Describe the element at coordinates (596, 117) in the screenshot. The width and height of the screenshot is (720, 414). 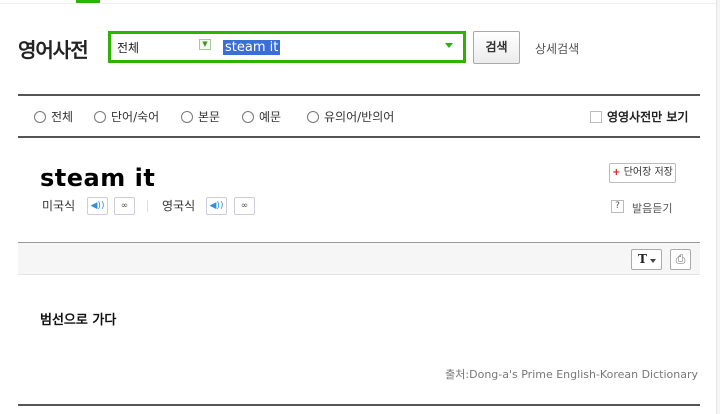
I see `checkbox-icon` at that location.